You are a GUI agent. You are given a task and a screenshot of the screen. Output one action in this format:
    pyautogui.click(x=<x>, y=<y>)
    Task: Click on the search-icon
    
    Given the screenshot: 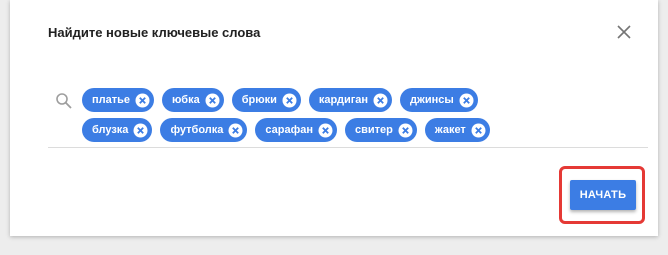 What is the action you would take?
    pyautogui.click(x=64, y=101)
    